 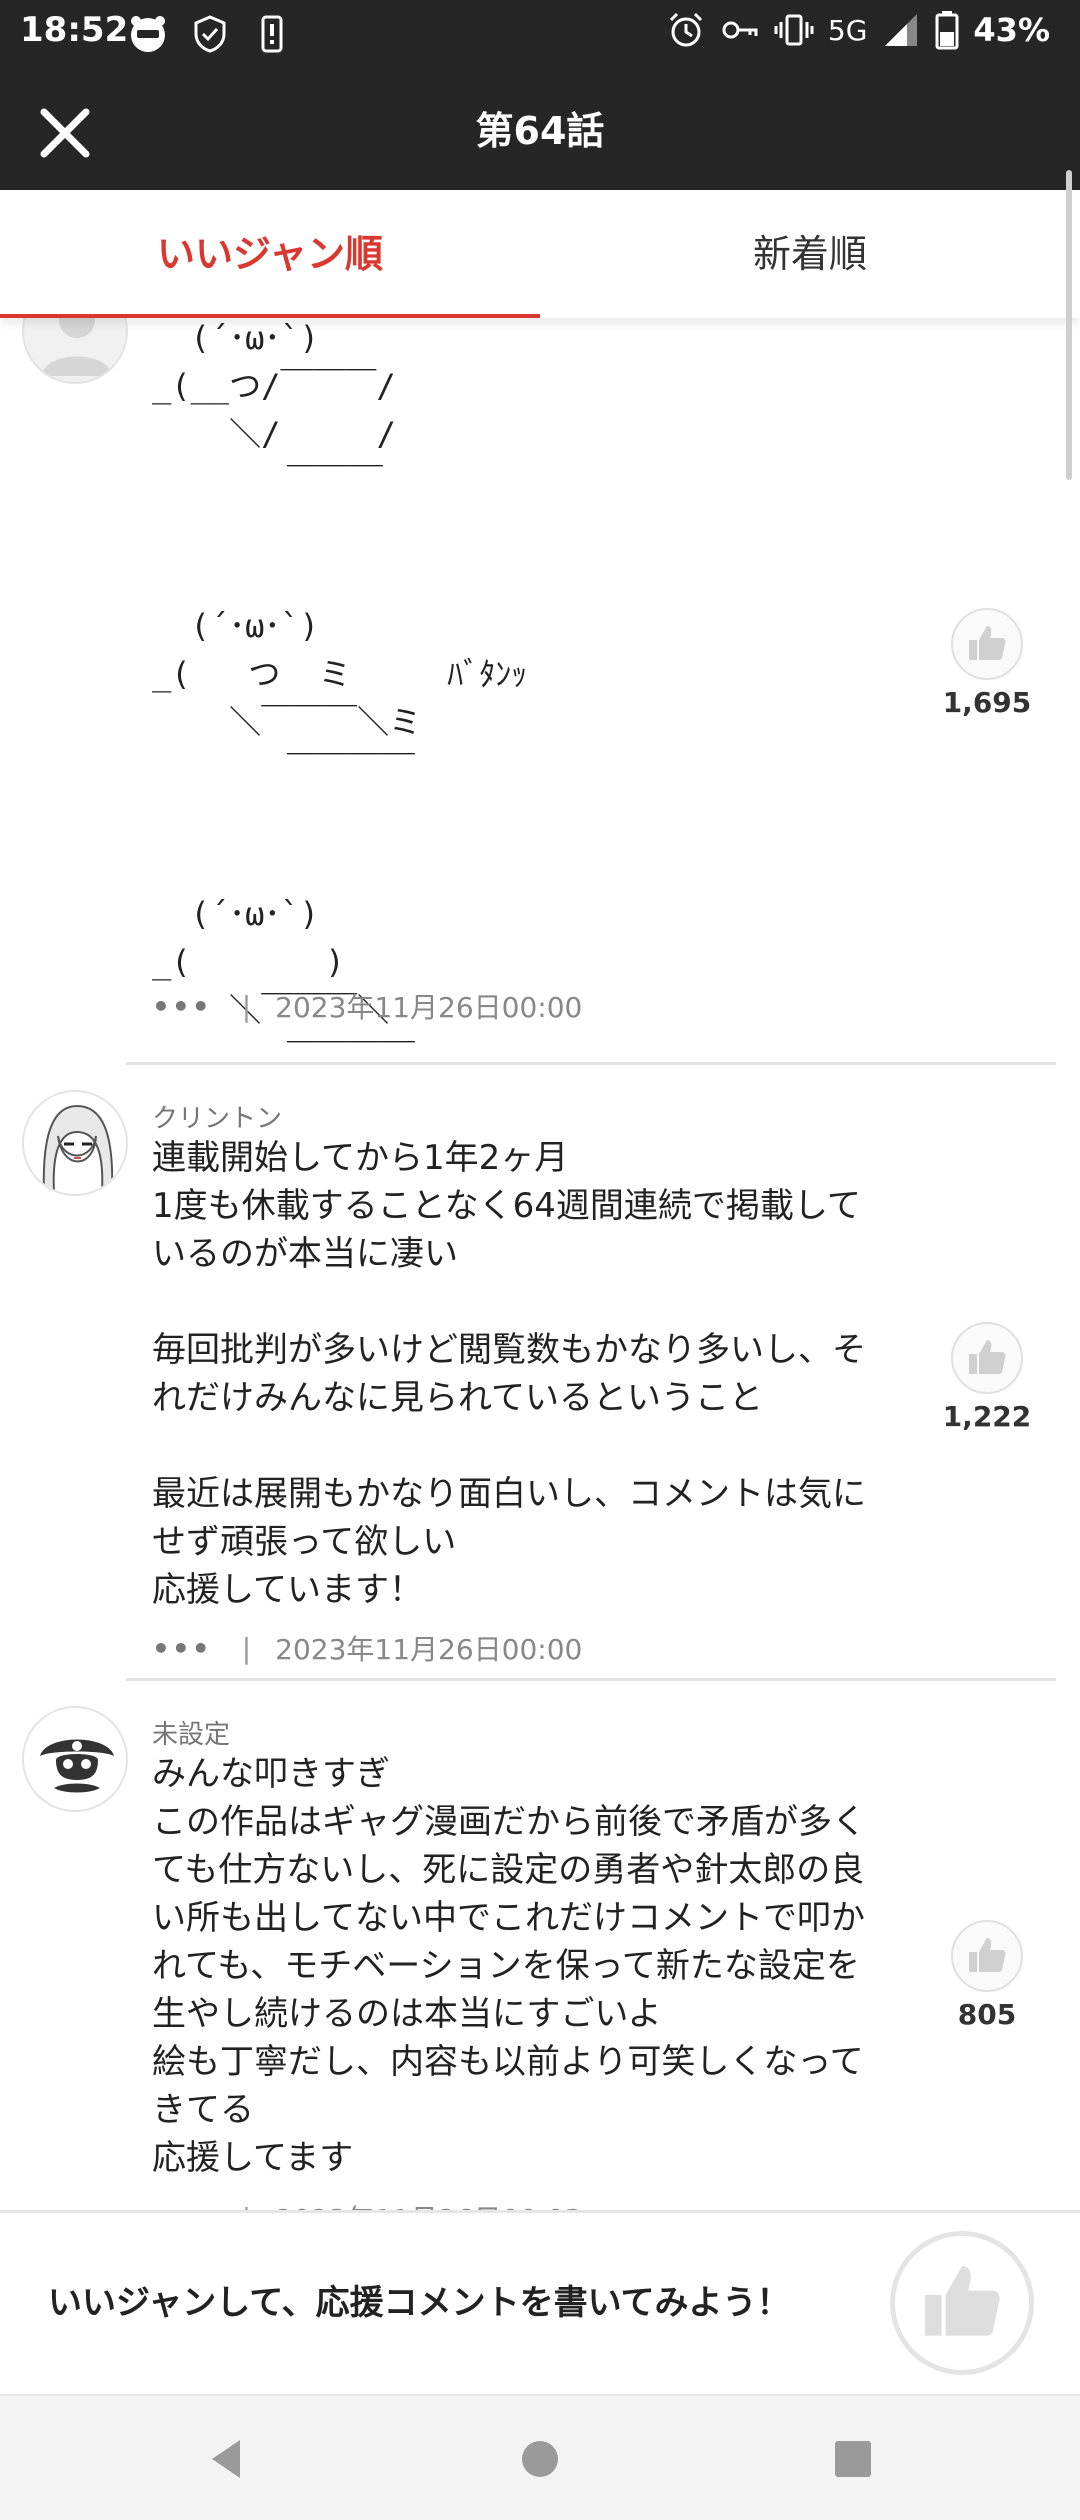 What do you see at coordinates (901, 30) in the screenshot?
I see `signal-icon` at bounding box center [901, 30].